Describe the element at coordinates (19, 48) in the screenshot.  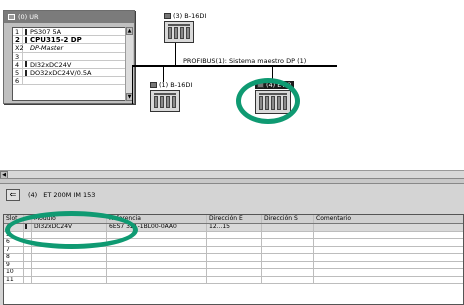
I see `slot-number: X2` at that location.